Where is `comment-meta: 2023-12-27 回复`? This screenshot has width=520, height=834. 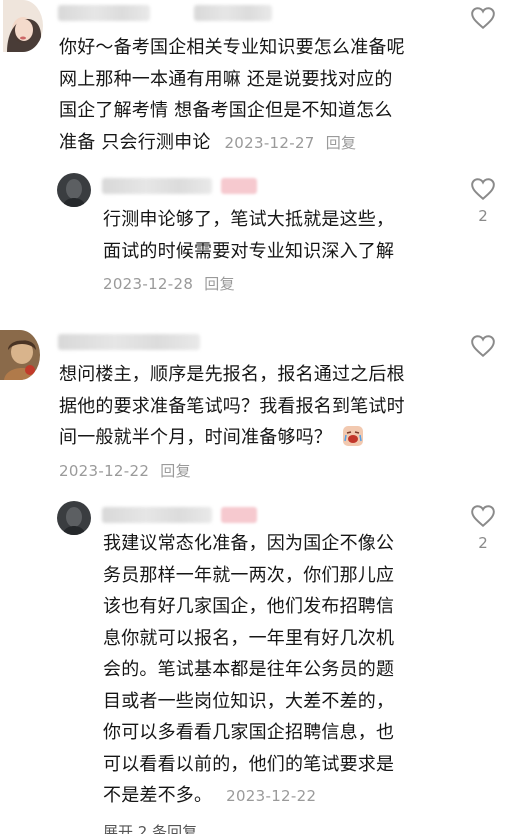
comment-meta: 2023-12-27 回复 is located at coordinates (290, 143).